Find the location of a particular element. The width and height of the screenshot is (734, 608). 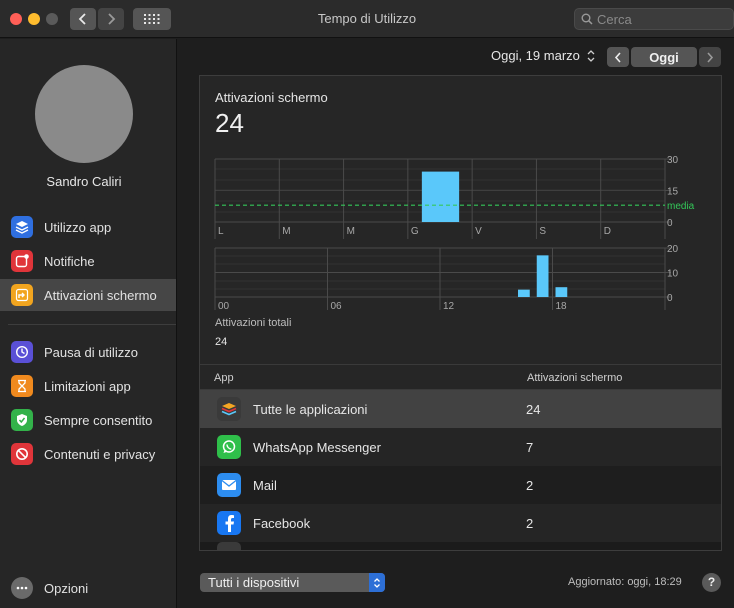

app-name: Mail is located at coordinates (265, 485).